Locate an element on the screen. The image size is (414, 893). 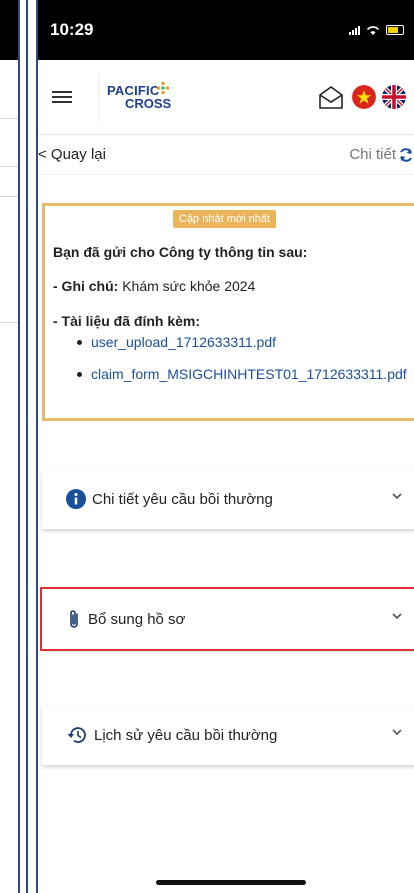
home-indicator is located at coordinates (231, 882).